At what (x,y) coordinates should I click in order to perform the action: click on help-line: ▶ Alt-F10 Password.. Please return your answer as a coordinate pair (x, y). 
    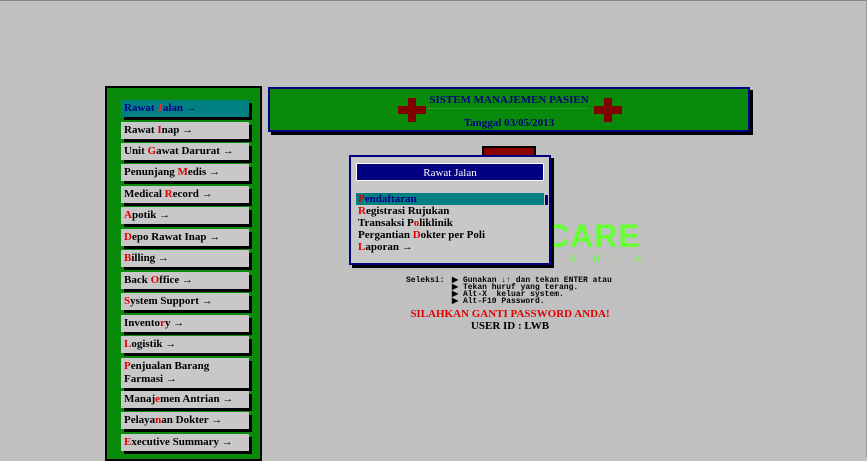
    Looking at the image, I should click on (498, 301).